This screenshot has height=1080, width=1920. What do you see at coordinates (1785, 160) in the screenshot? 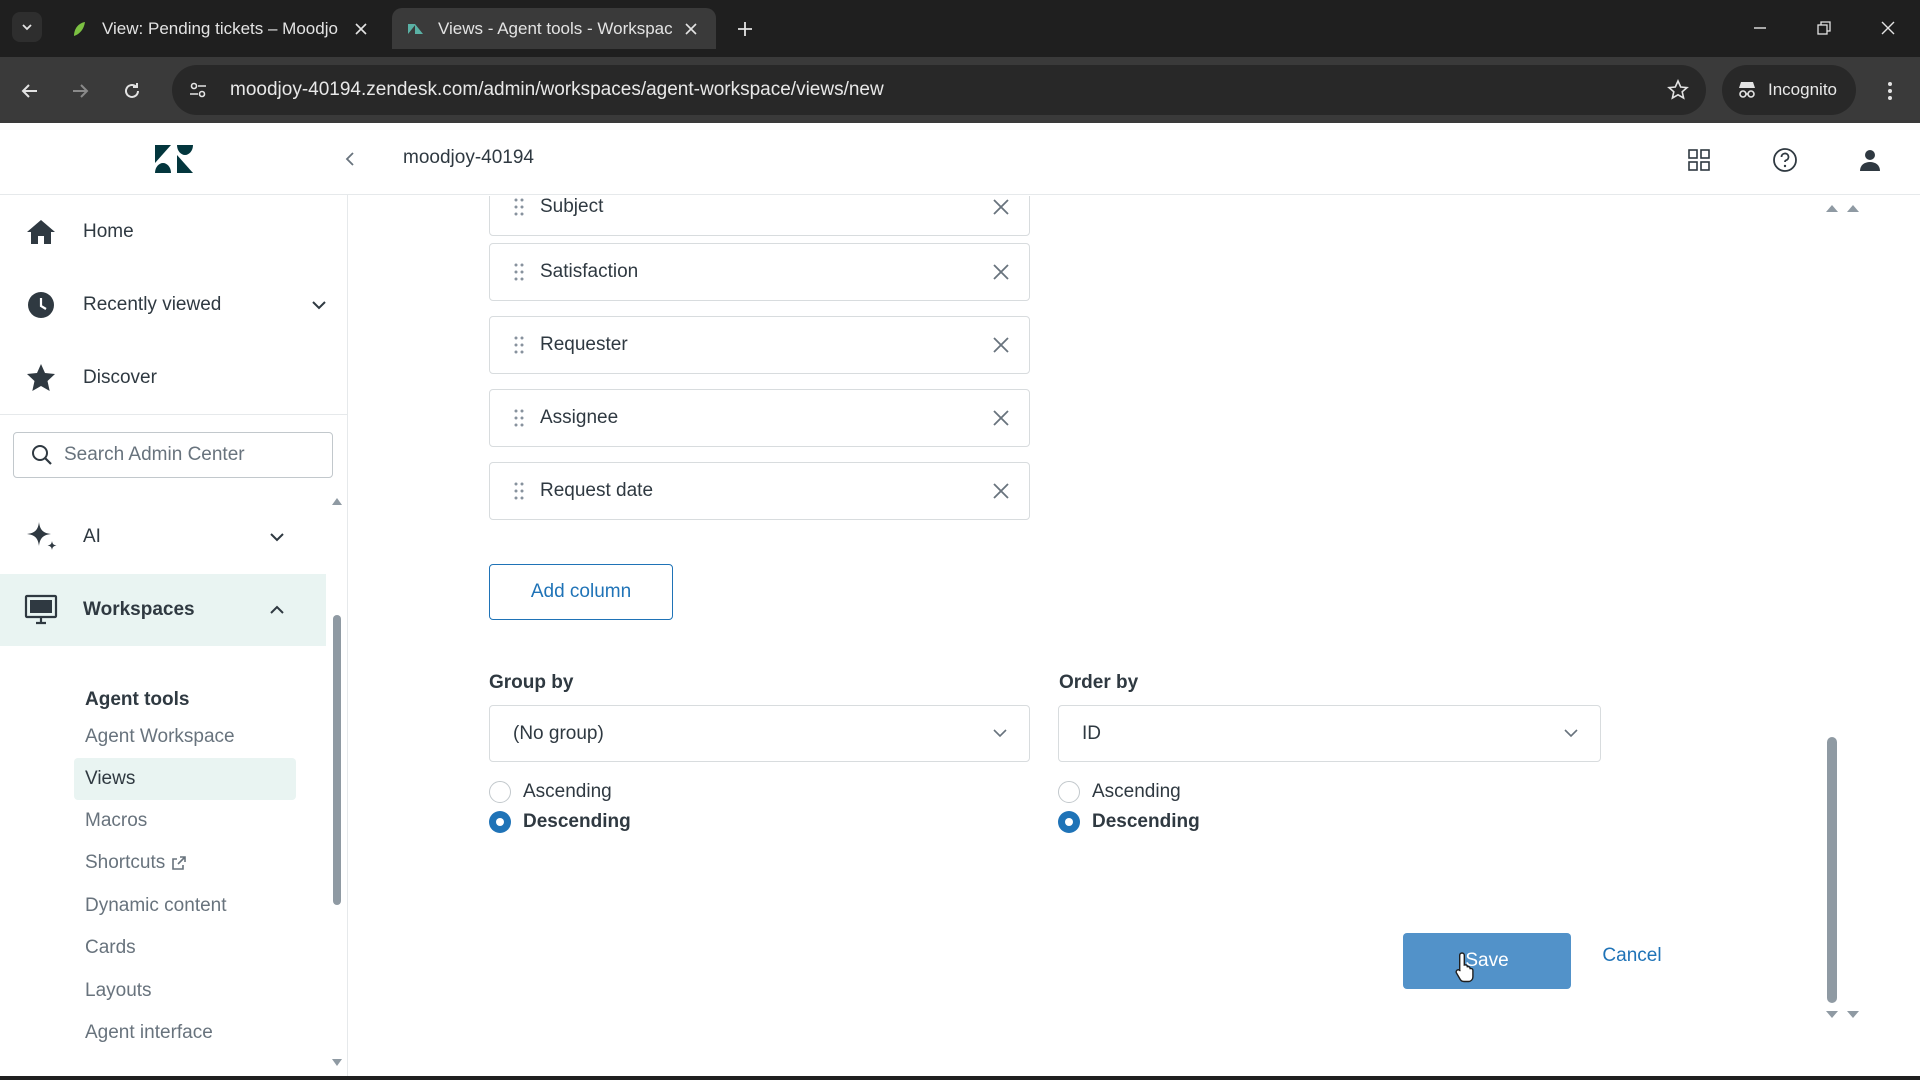
I see `help-button` at bounding box center [1785, 160].